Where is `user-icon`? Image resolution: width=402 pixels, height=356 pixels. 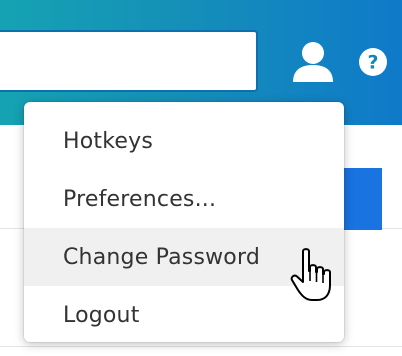
user-icon is located at coordinates (313, 61).